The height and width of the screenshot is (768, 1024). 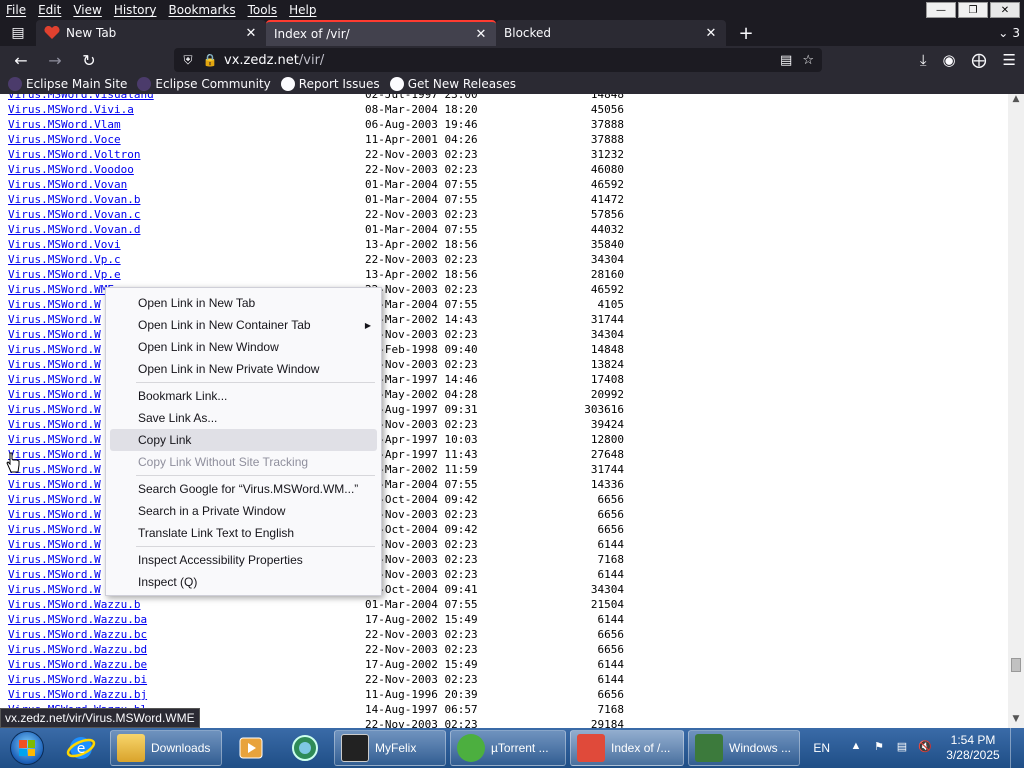 What do you see at coordinates (973, 748) in the screenshot?
I see `clock: 1:54 PM 3/28/2025` at bounding box center [973, 748].